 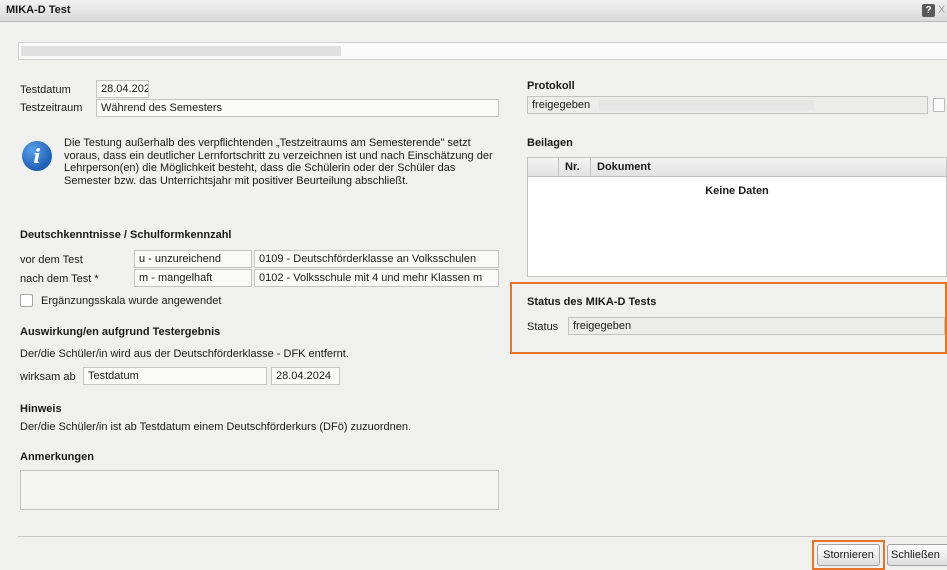 What do you see at coordinates (592, 302) in the screenshot?
I see `status-header: Status des MIKA-D Tests` at bounding box center [592, 302].